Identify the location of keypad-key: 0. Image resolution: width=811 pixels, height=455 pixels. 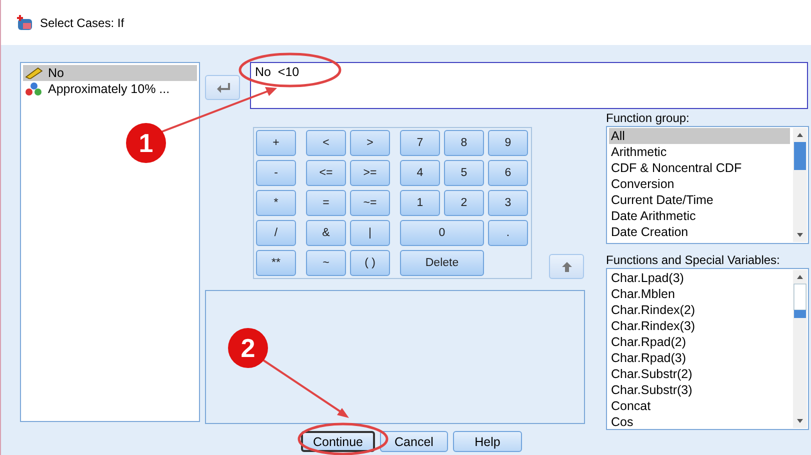
(442, 233).